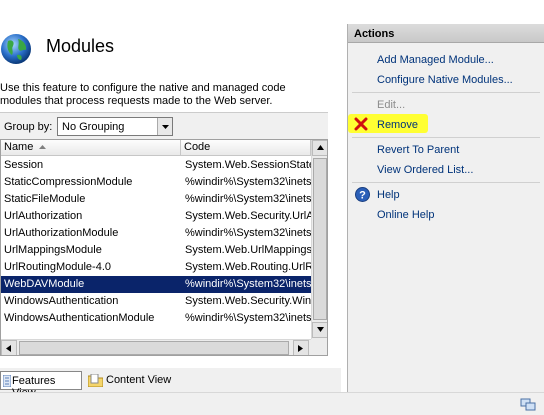  I want to click on actions-title: Actions, so click(374, 34).